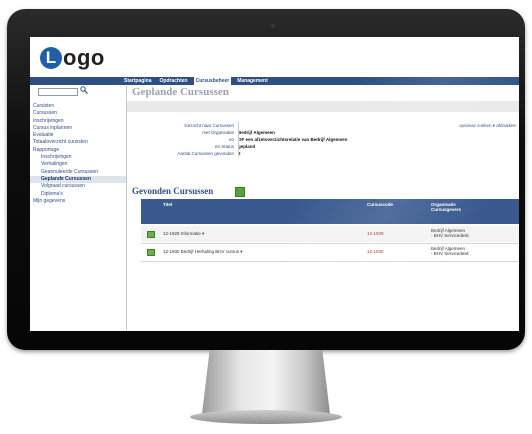 This screenshot has height=434, width=532. I want to click on sidebar-item-rapportage: Rapportage, so click(78, 150).